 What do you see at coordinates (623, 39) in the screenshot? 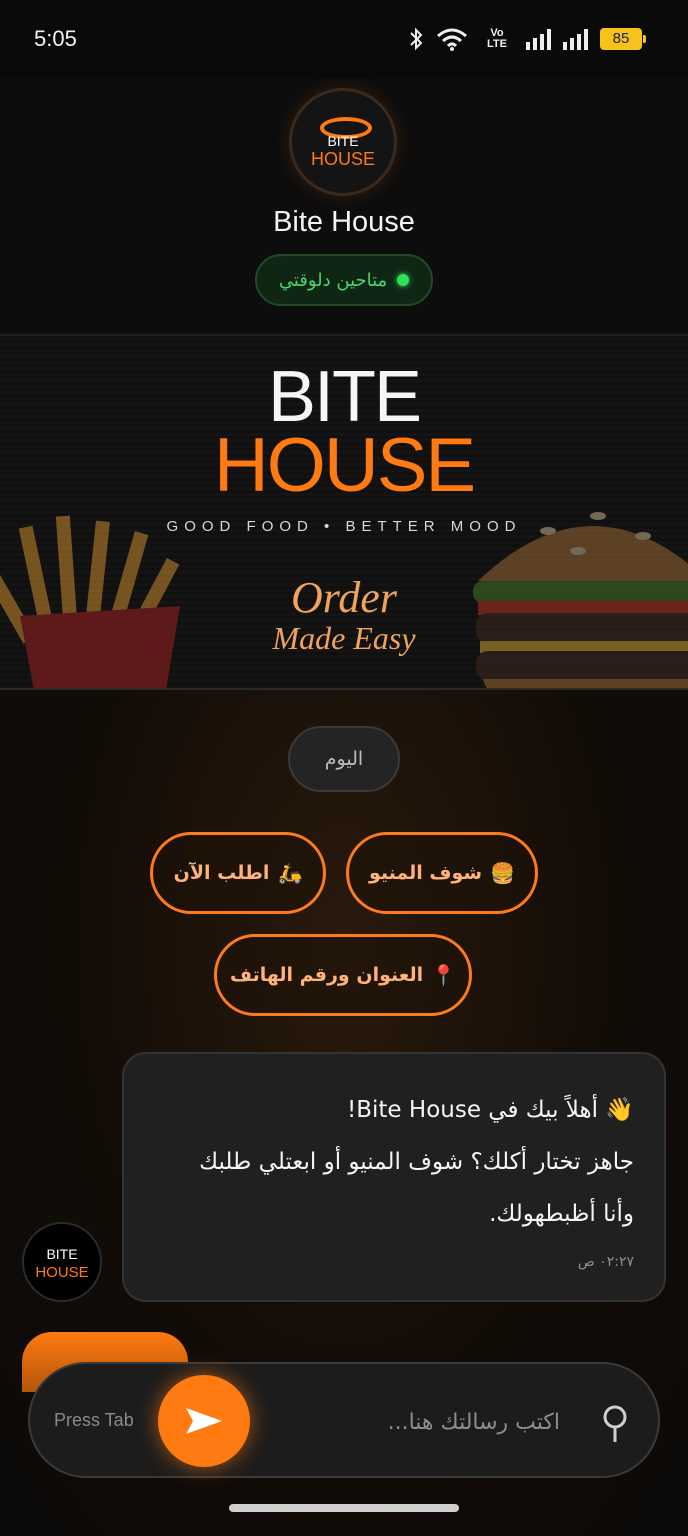
I see `battery-icon: 85` at bounding box center [623, 39].